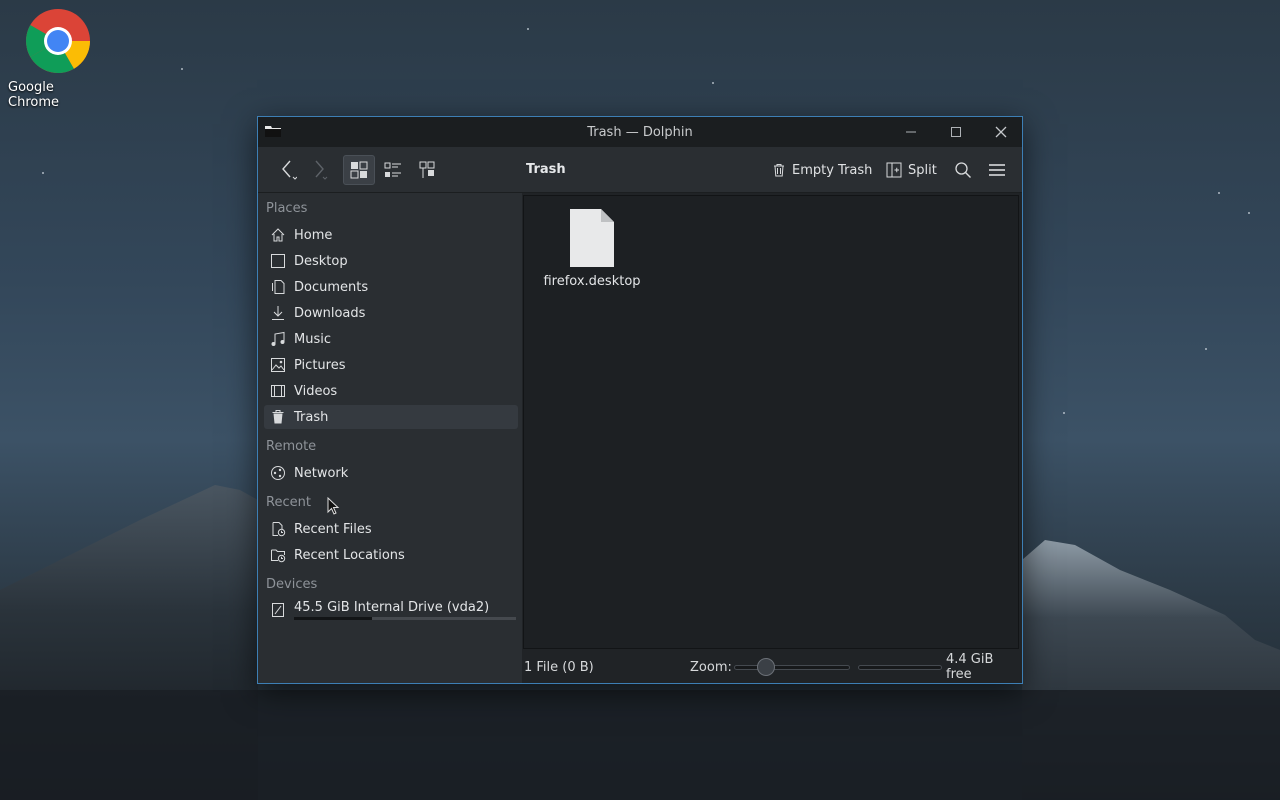 This screenshot has height=800, width=1280. Describe the element at coordinates (391, 235) in the screenshot. I see `sidebar-item-home: Home` at that location.